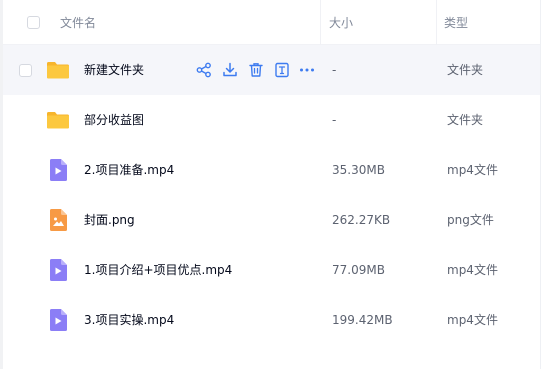 The height and width of the screenshot is (369, 547). I want to click on file-size: 35.30MB, so click(358, 170).